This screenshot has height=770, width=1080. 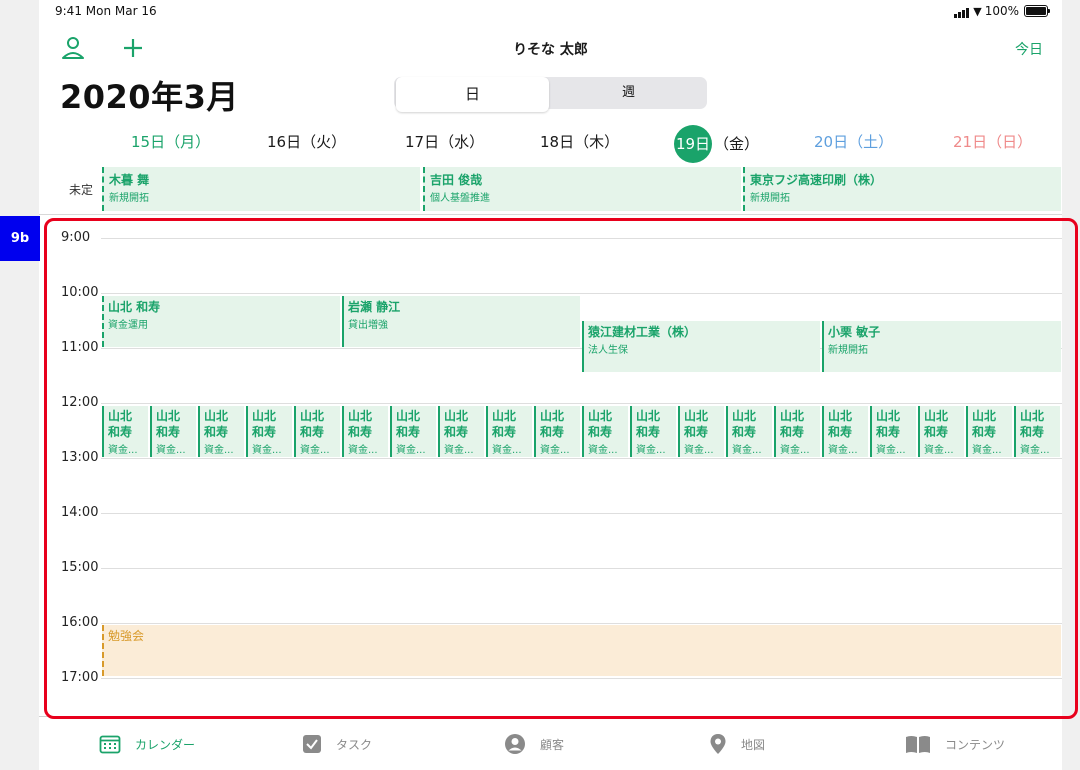 What do you see at coordinates (1001, 11) in the screenshot?
I see `battery-percent: 100%` at bounding box center [1001, 11].